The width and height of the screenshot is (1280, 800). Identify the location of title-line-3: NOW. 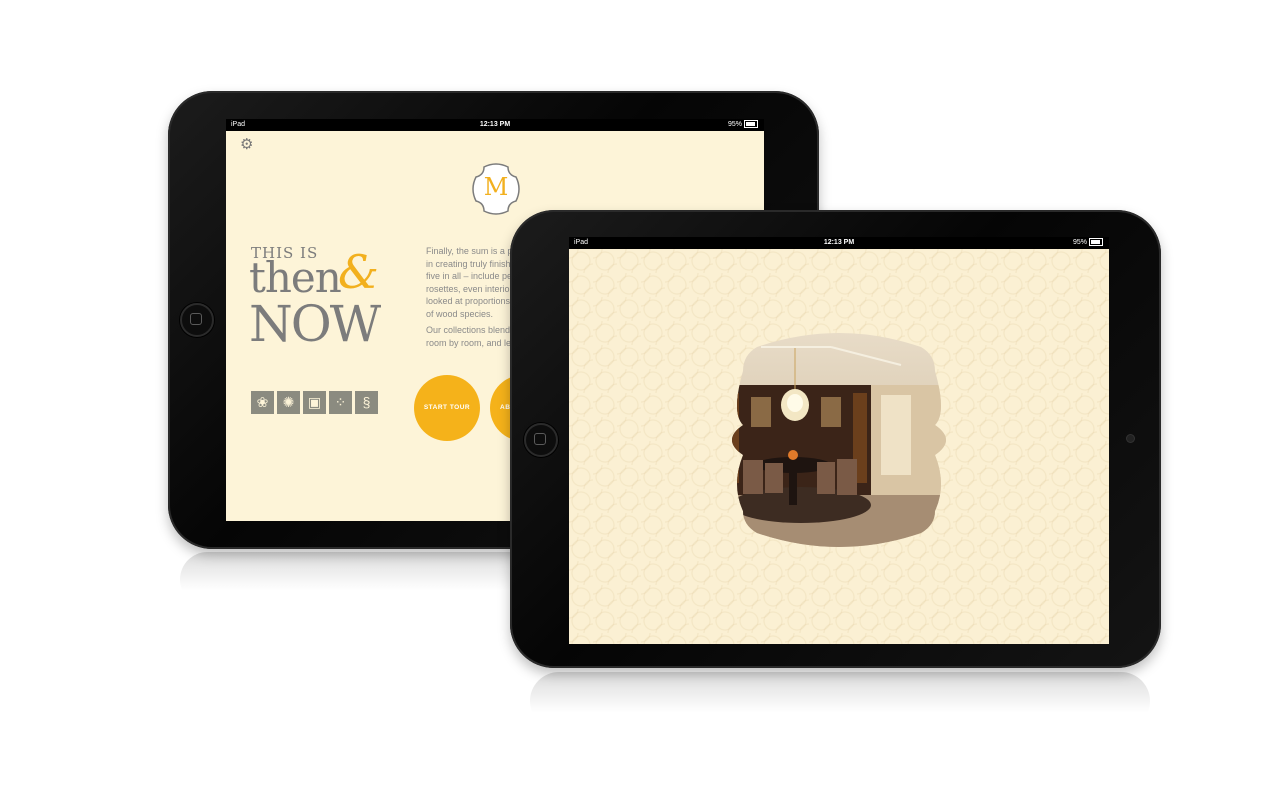
(315, 324).